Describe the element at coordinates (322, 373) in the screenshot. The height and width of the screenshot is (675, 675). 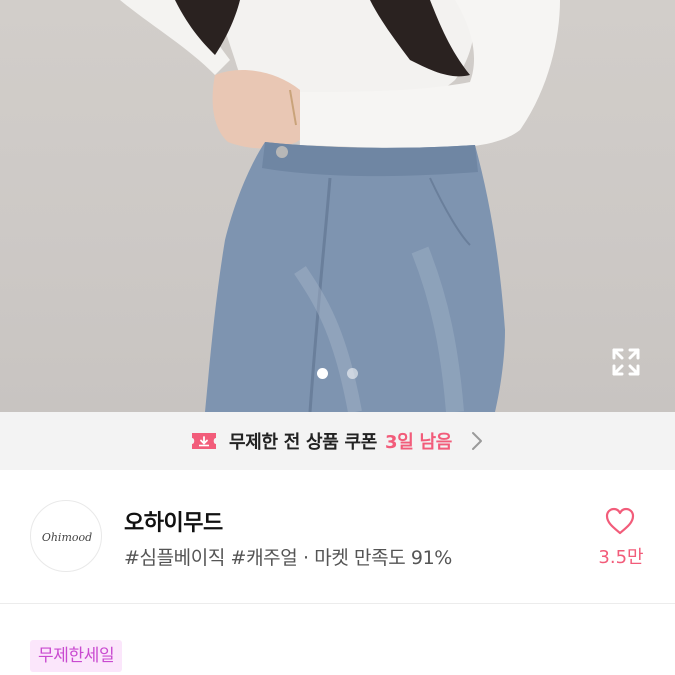
I see `carousel-dot-active` at that location.